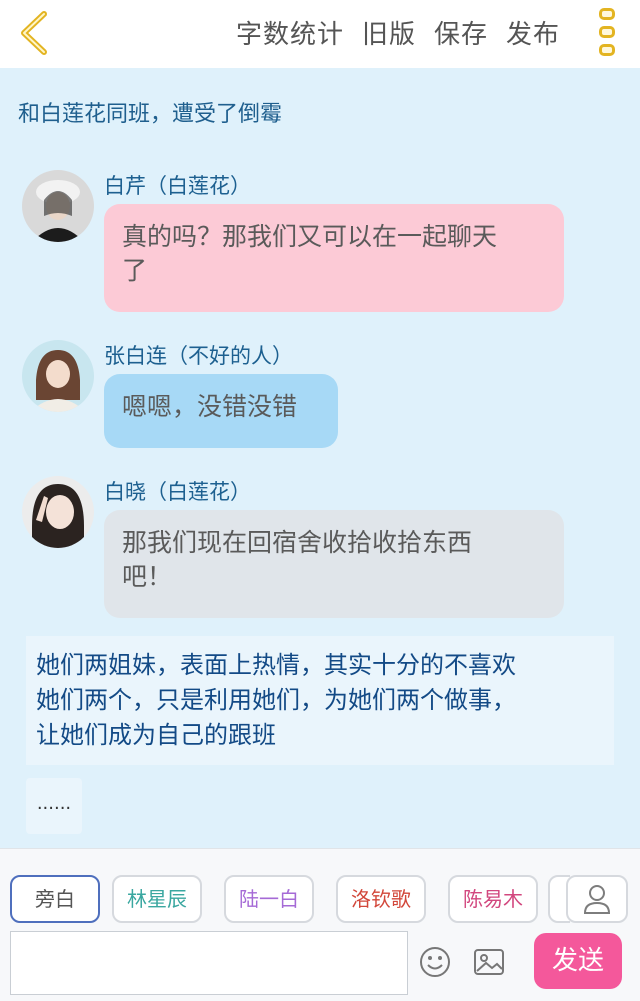 Image resolution: width=640 pixels, height=1001 pixels. I want to click on role-lin-xingchen: 林星辰, so click(157, 899).